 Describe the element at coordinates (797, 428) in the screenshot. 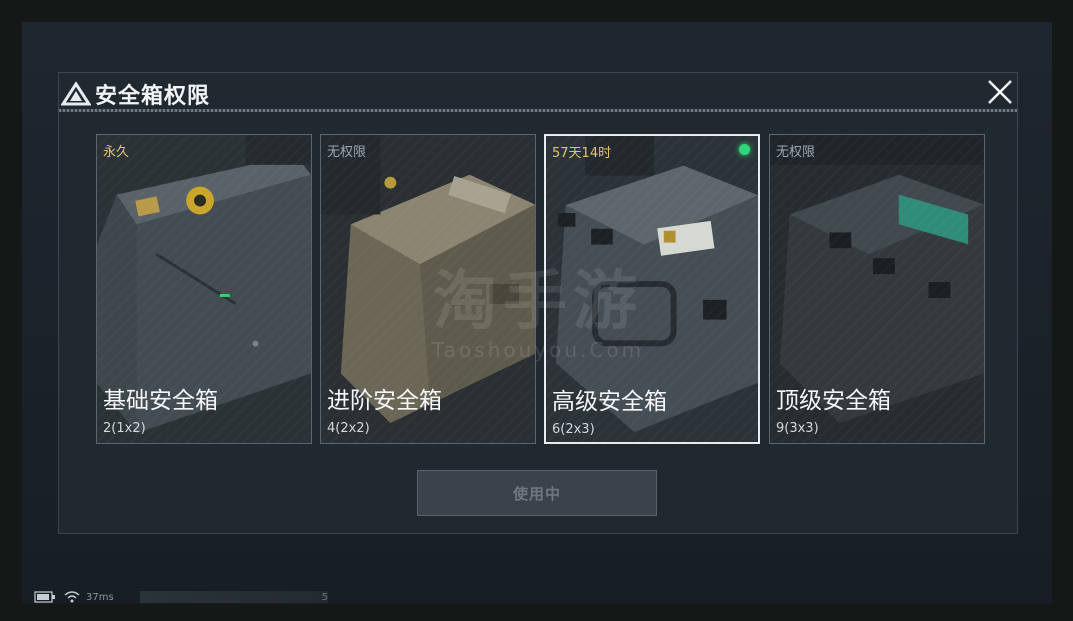

I see `card-capacity: 9(3x3)` at that location.